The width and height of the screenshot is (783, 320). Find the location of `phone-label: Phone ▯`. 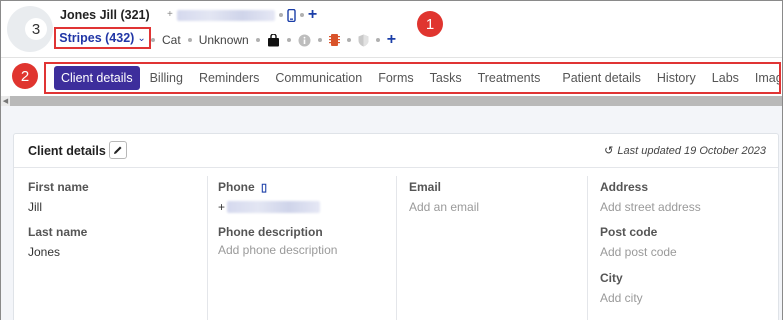

phone-label: Phone ▯ is located at coordinates (242, 187).